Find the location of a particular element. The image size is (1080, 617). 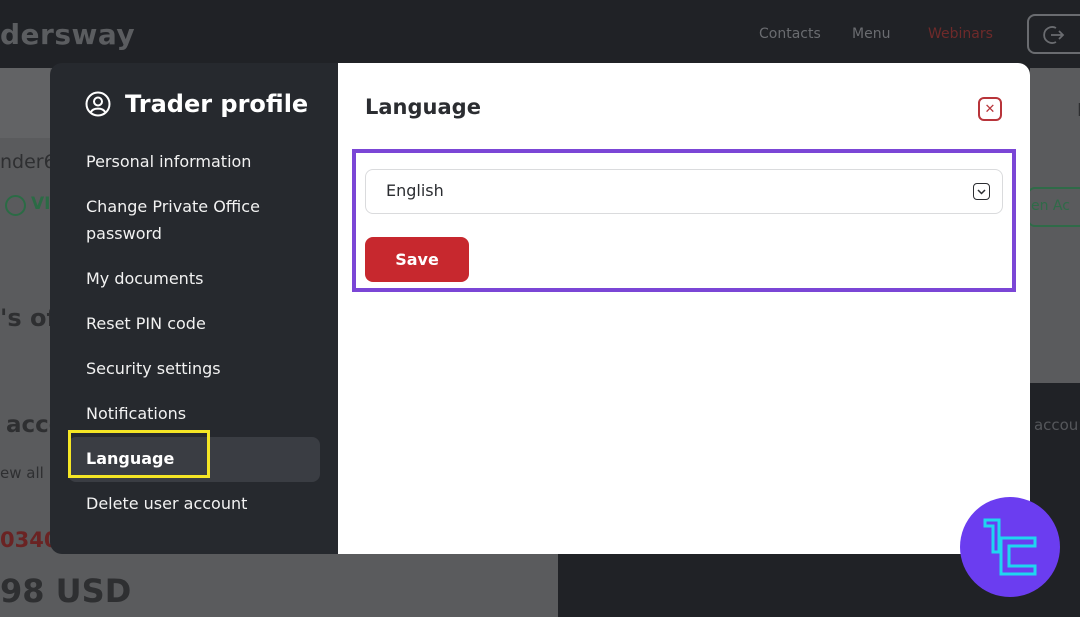

tradingfinder-logo-icon is located at coordinates (1010, 547).